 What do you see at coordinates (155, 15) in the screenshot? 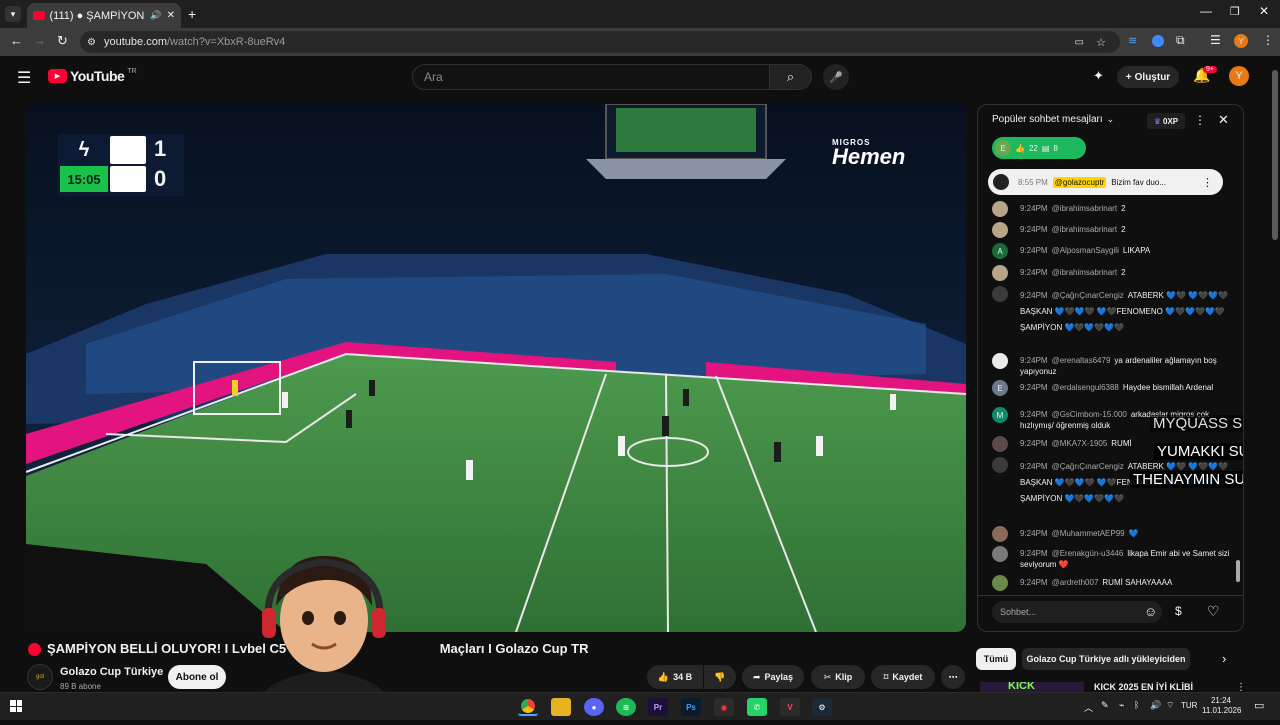
I see `speaker-icon: 🔊` at bounding box center [155, 15].